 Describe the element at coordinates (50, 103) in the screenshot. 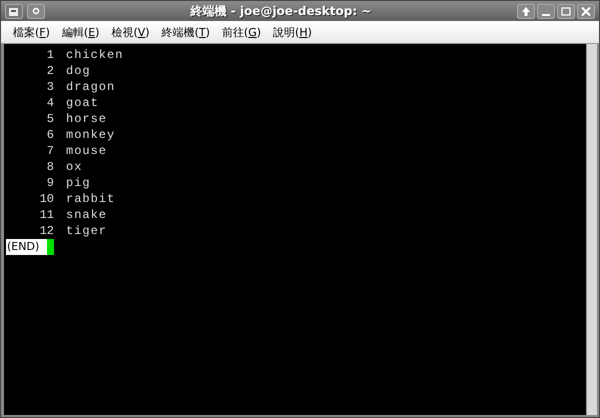

I see `line-number: 4` at that location.